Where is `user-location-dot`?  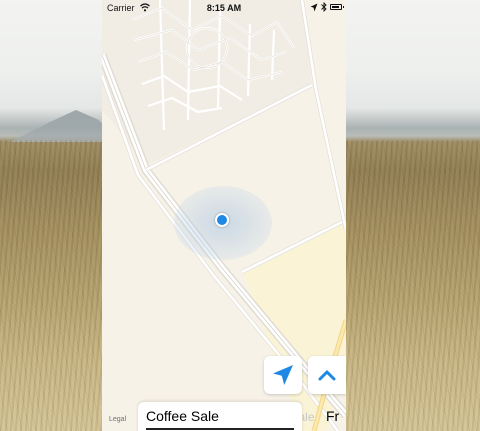 user-location-dot is located at coordinates (222, 220).